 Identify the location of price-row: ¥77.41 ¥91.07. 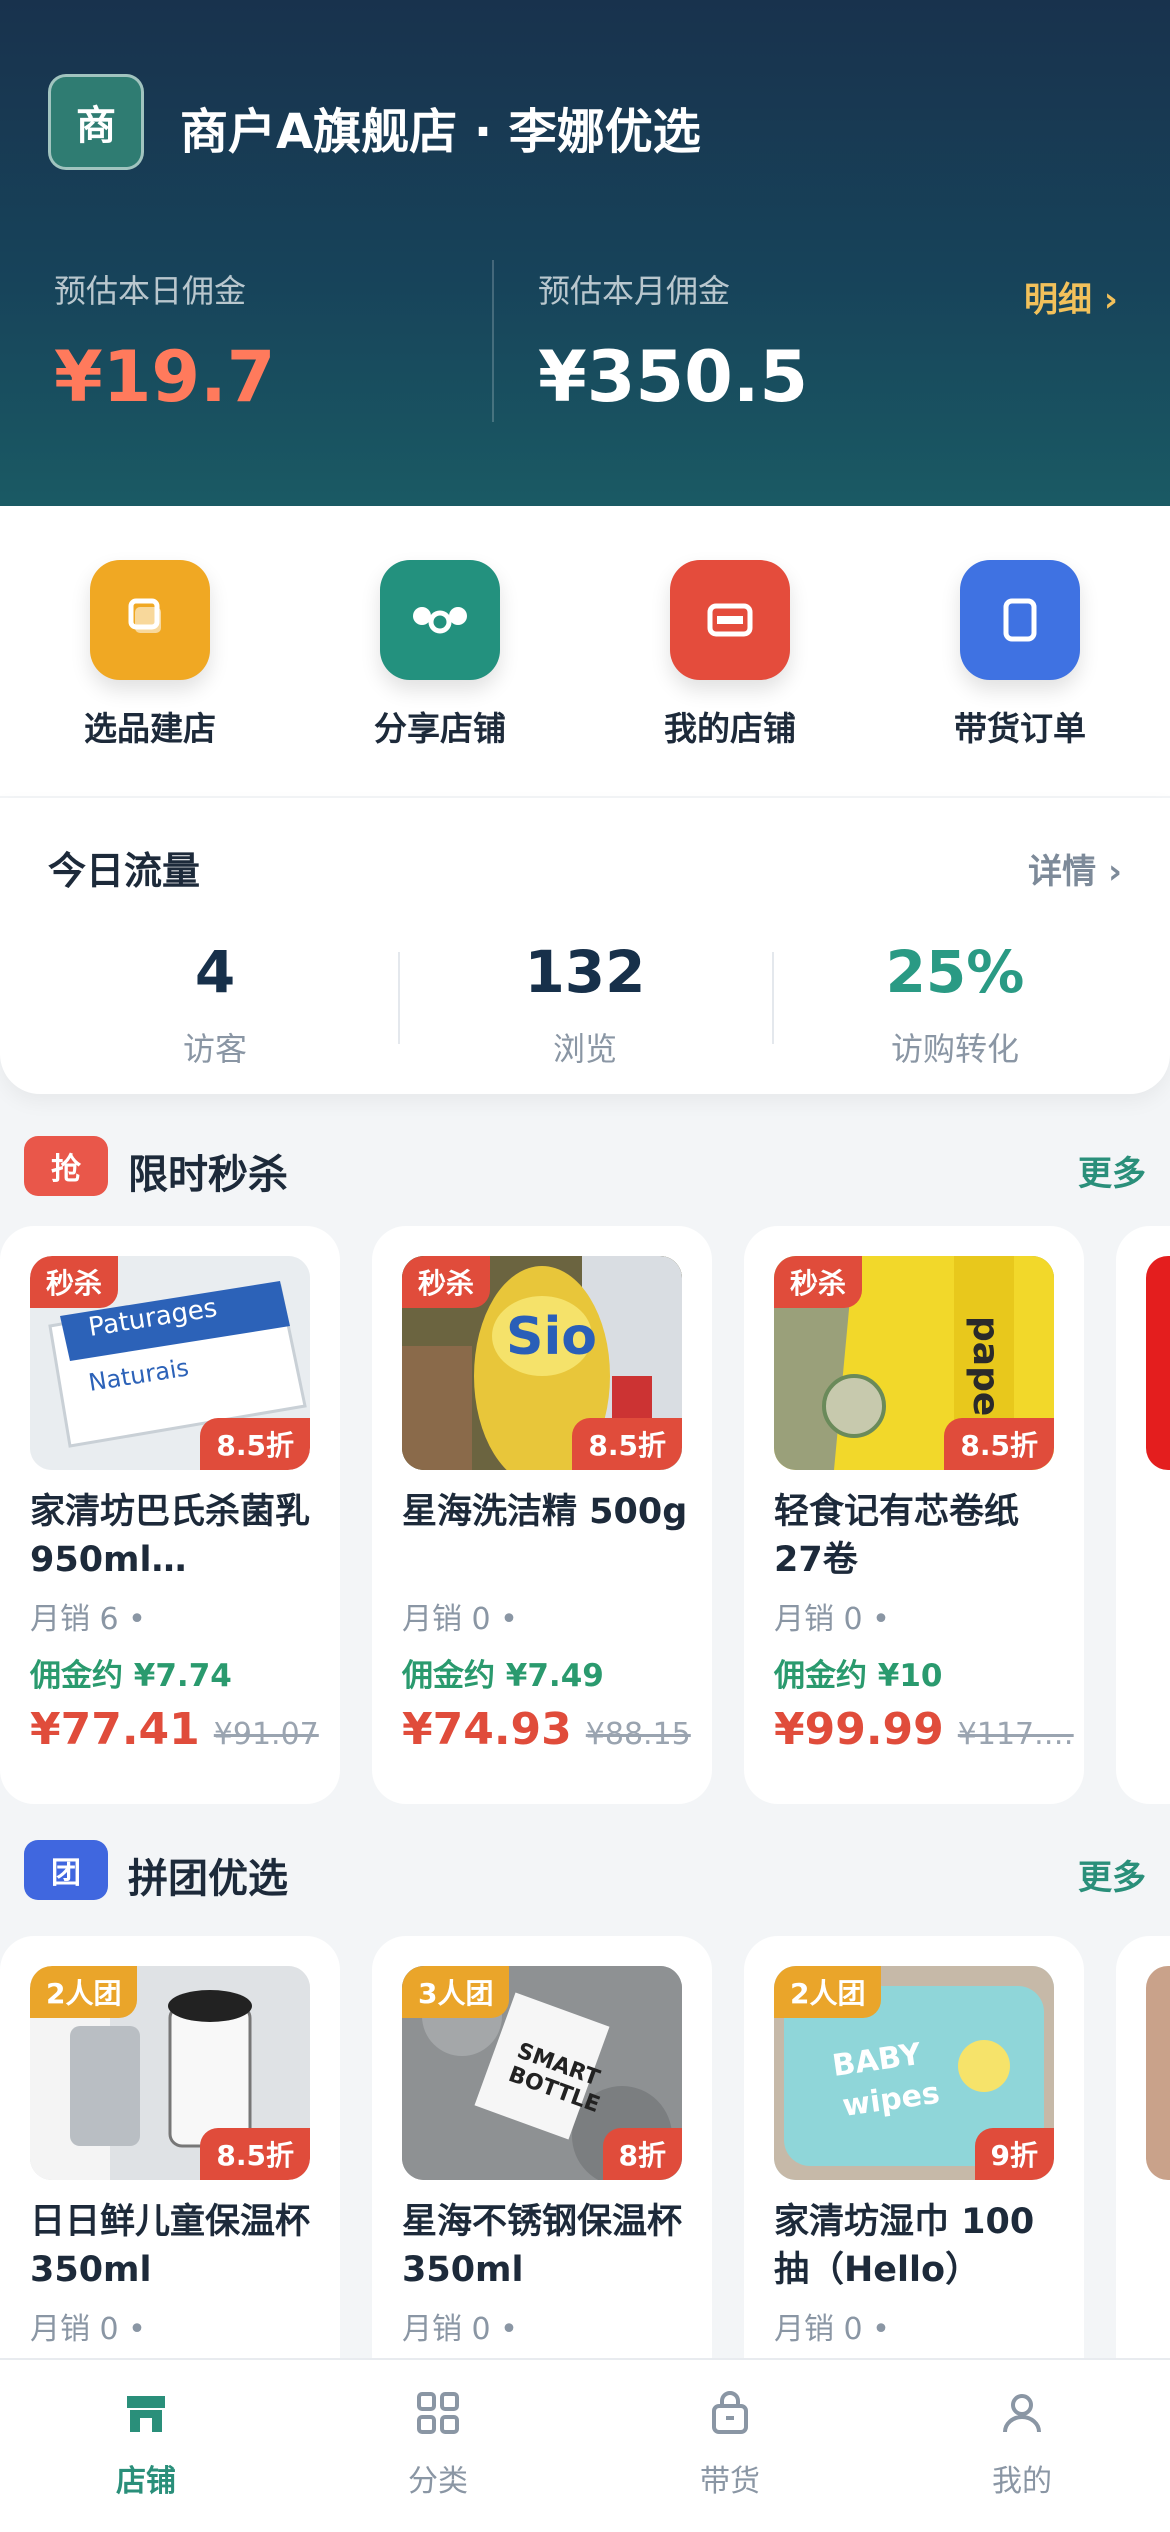
(174, 1729).